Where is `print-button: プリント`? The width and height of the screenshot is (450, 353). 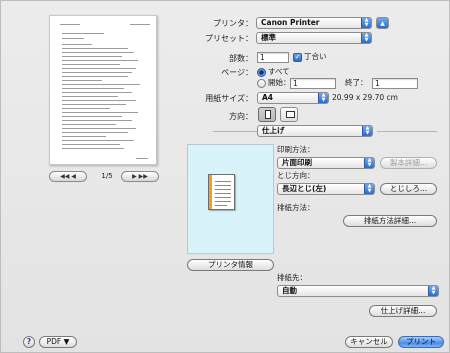 print-button: プリント is located at coordinates (421, 342).